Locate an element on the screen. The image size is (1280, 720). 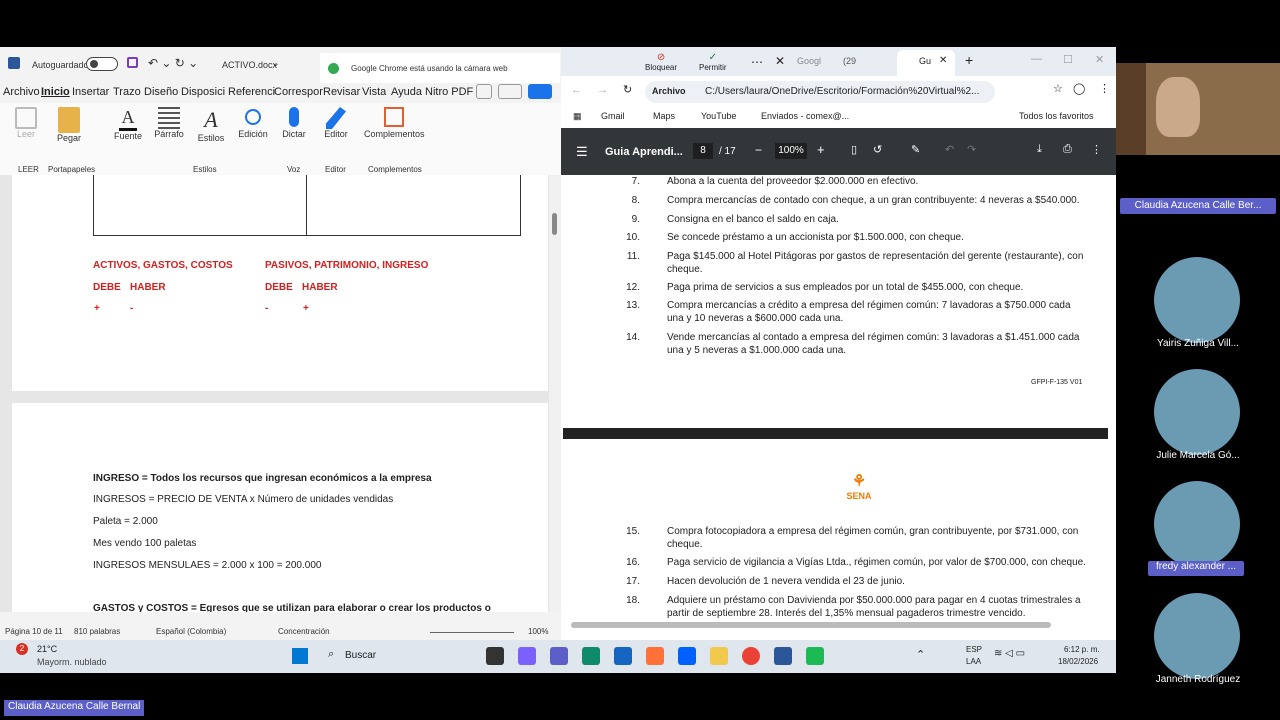
back-icon: ← is located at coordinates (576, 90).